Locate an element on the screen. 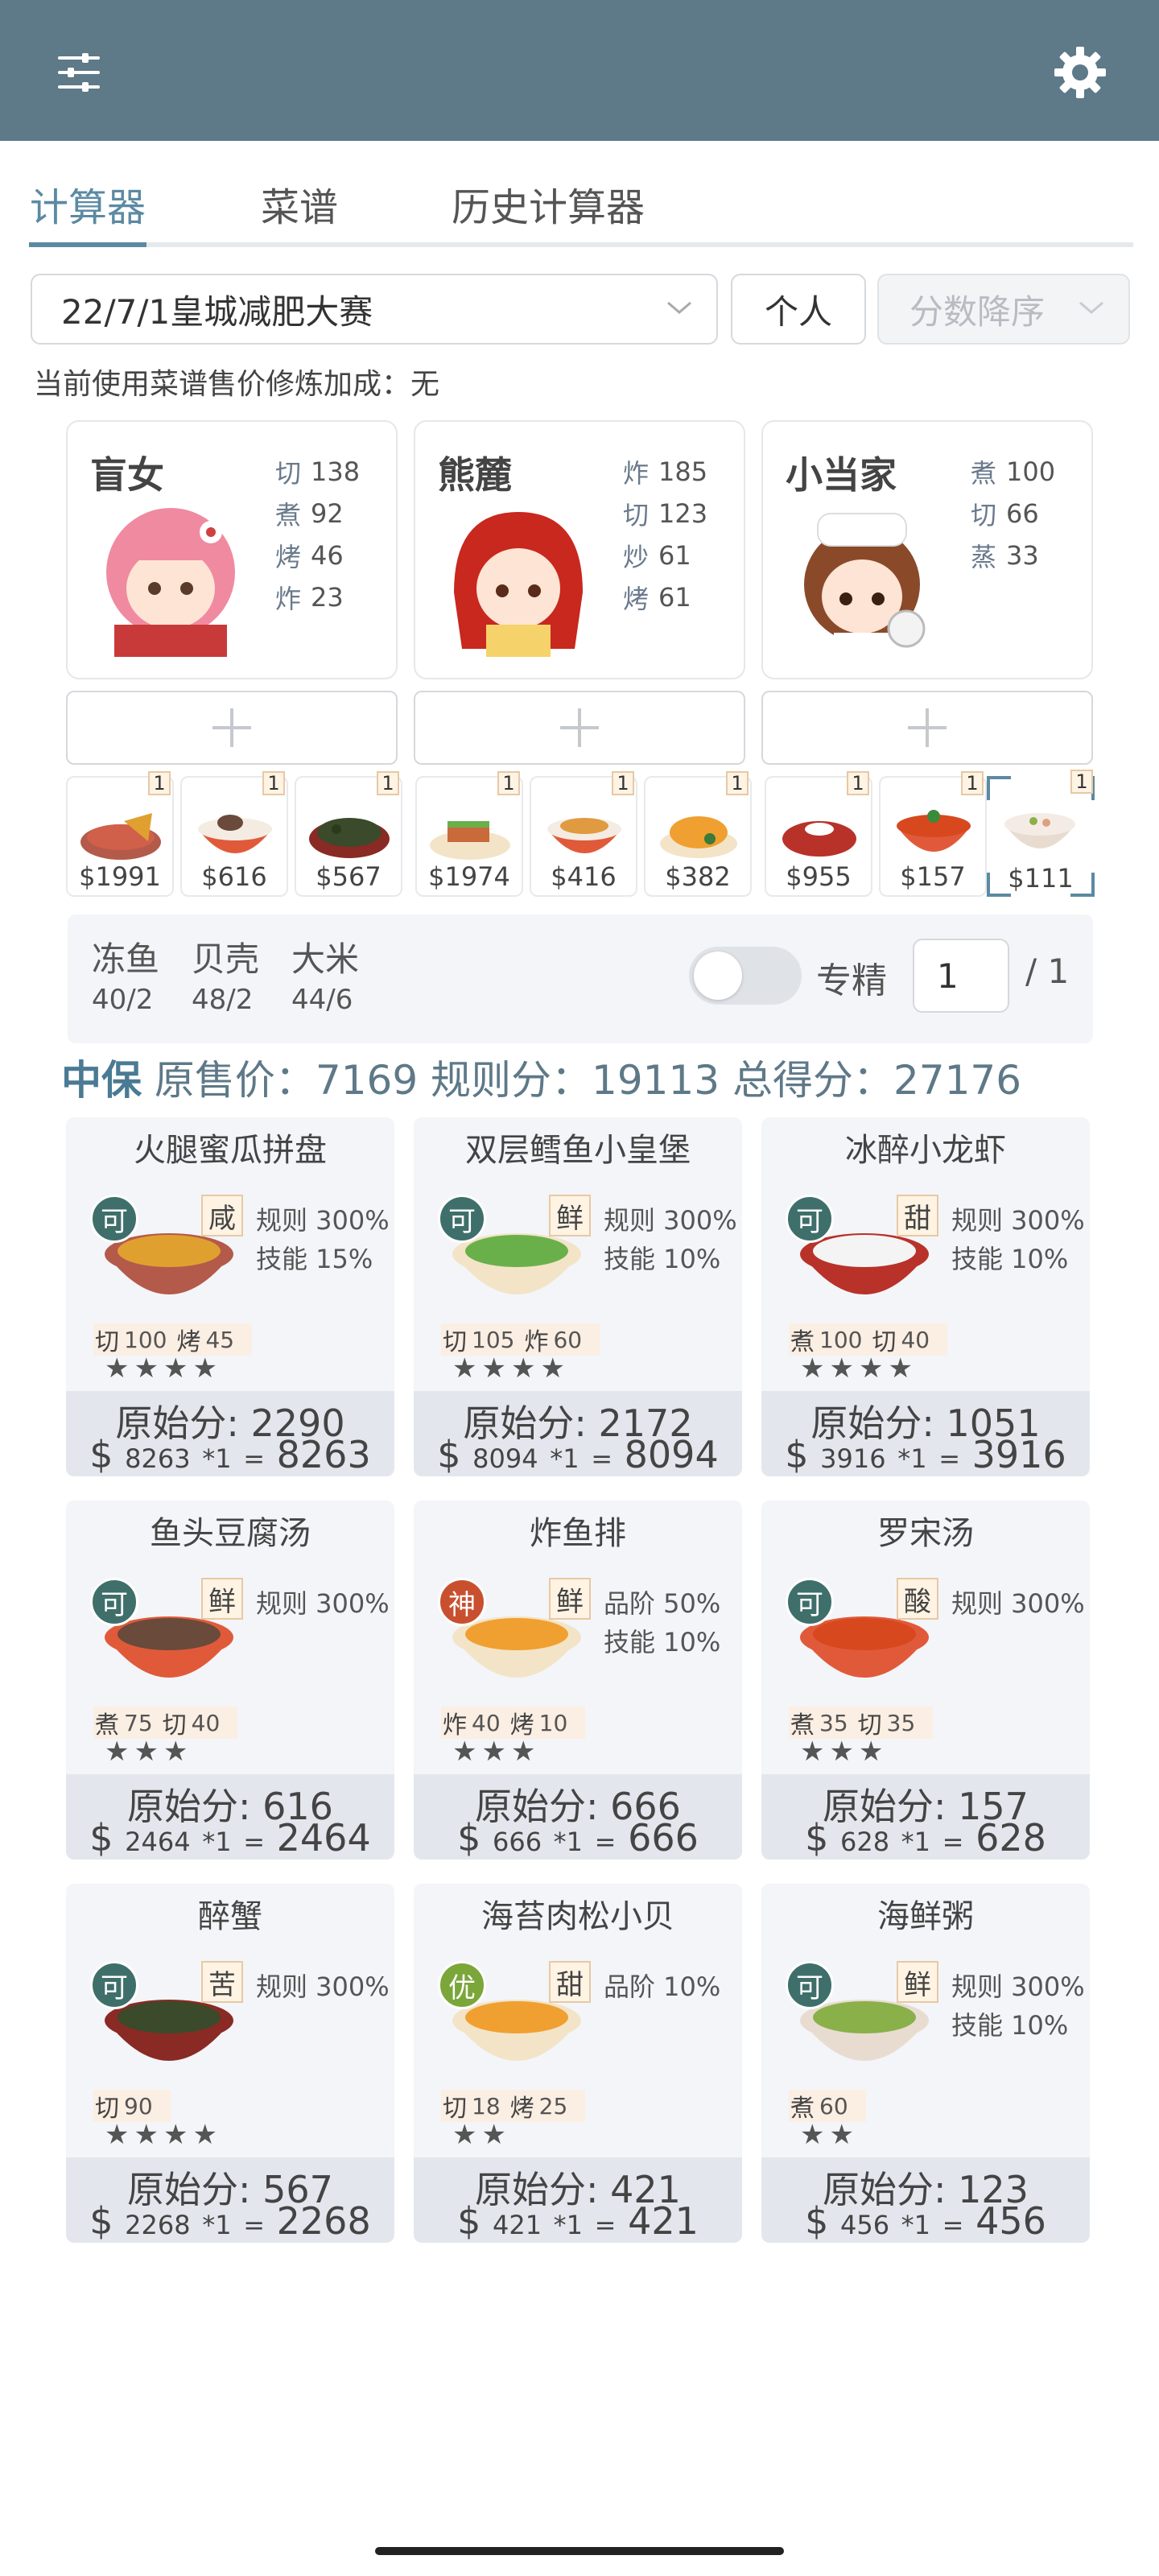 The height and width of the screenshot is (2576, 1159). sort-select: 分数降序 is located at coordinates (1004, 309).